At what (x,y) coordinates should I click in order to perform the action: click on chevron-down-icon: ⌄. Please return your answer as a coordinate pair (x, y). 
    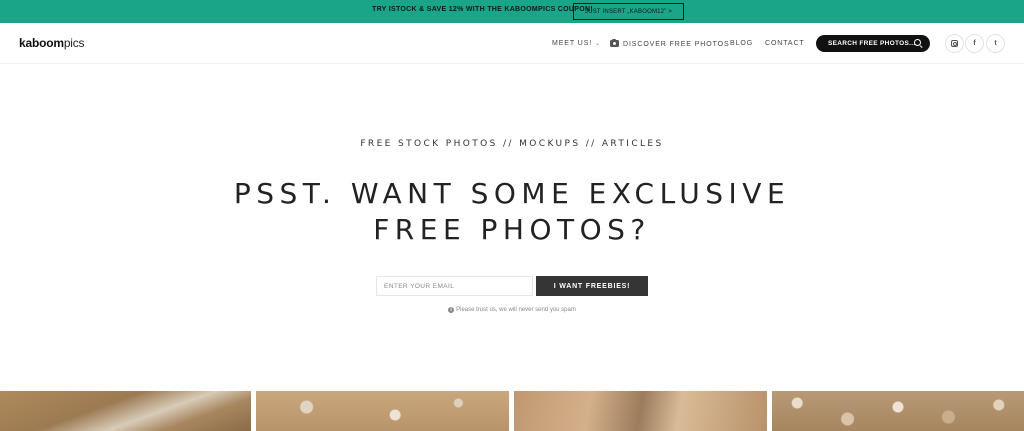
    Looking at the image, I should click on (598, 44).